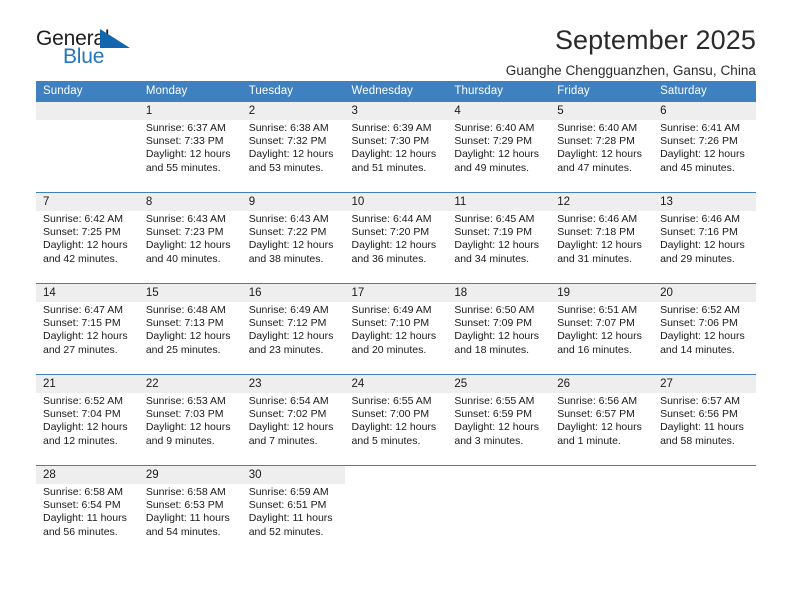  I want to click on sunrise-text: Sunrise: 6:51 AM, so click(597, 310).